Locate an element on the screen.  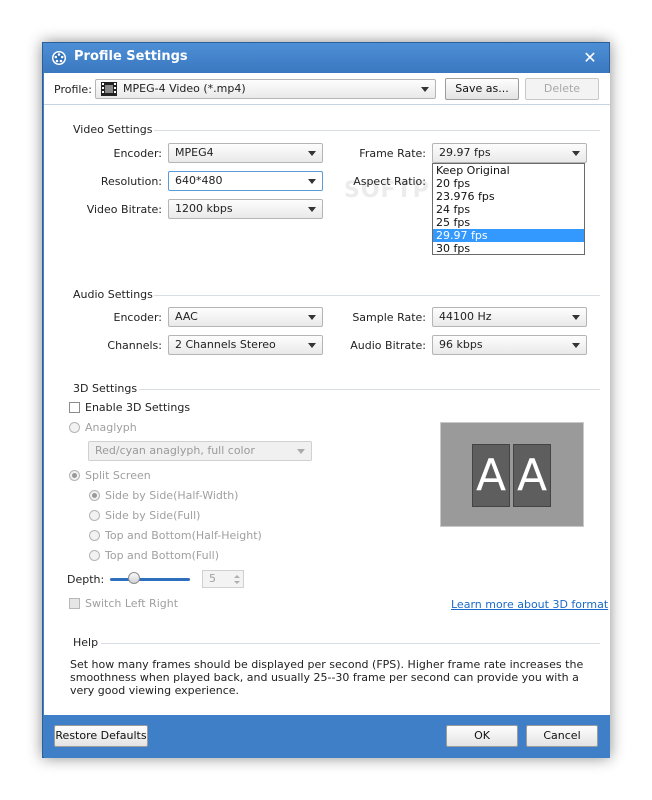
enable-3d-label: Enable 3D Settings is located at coordinates (138, 407).